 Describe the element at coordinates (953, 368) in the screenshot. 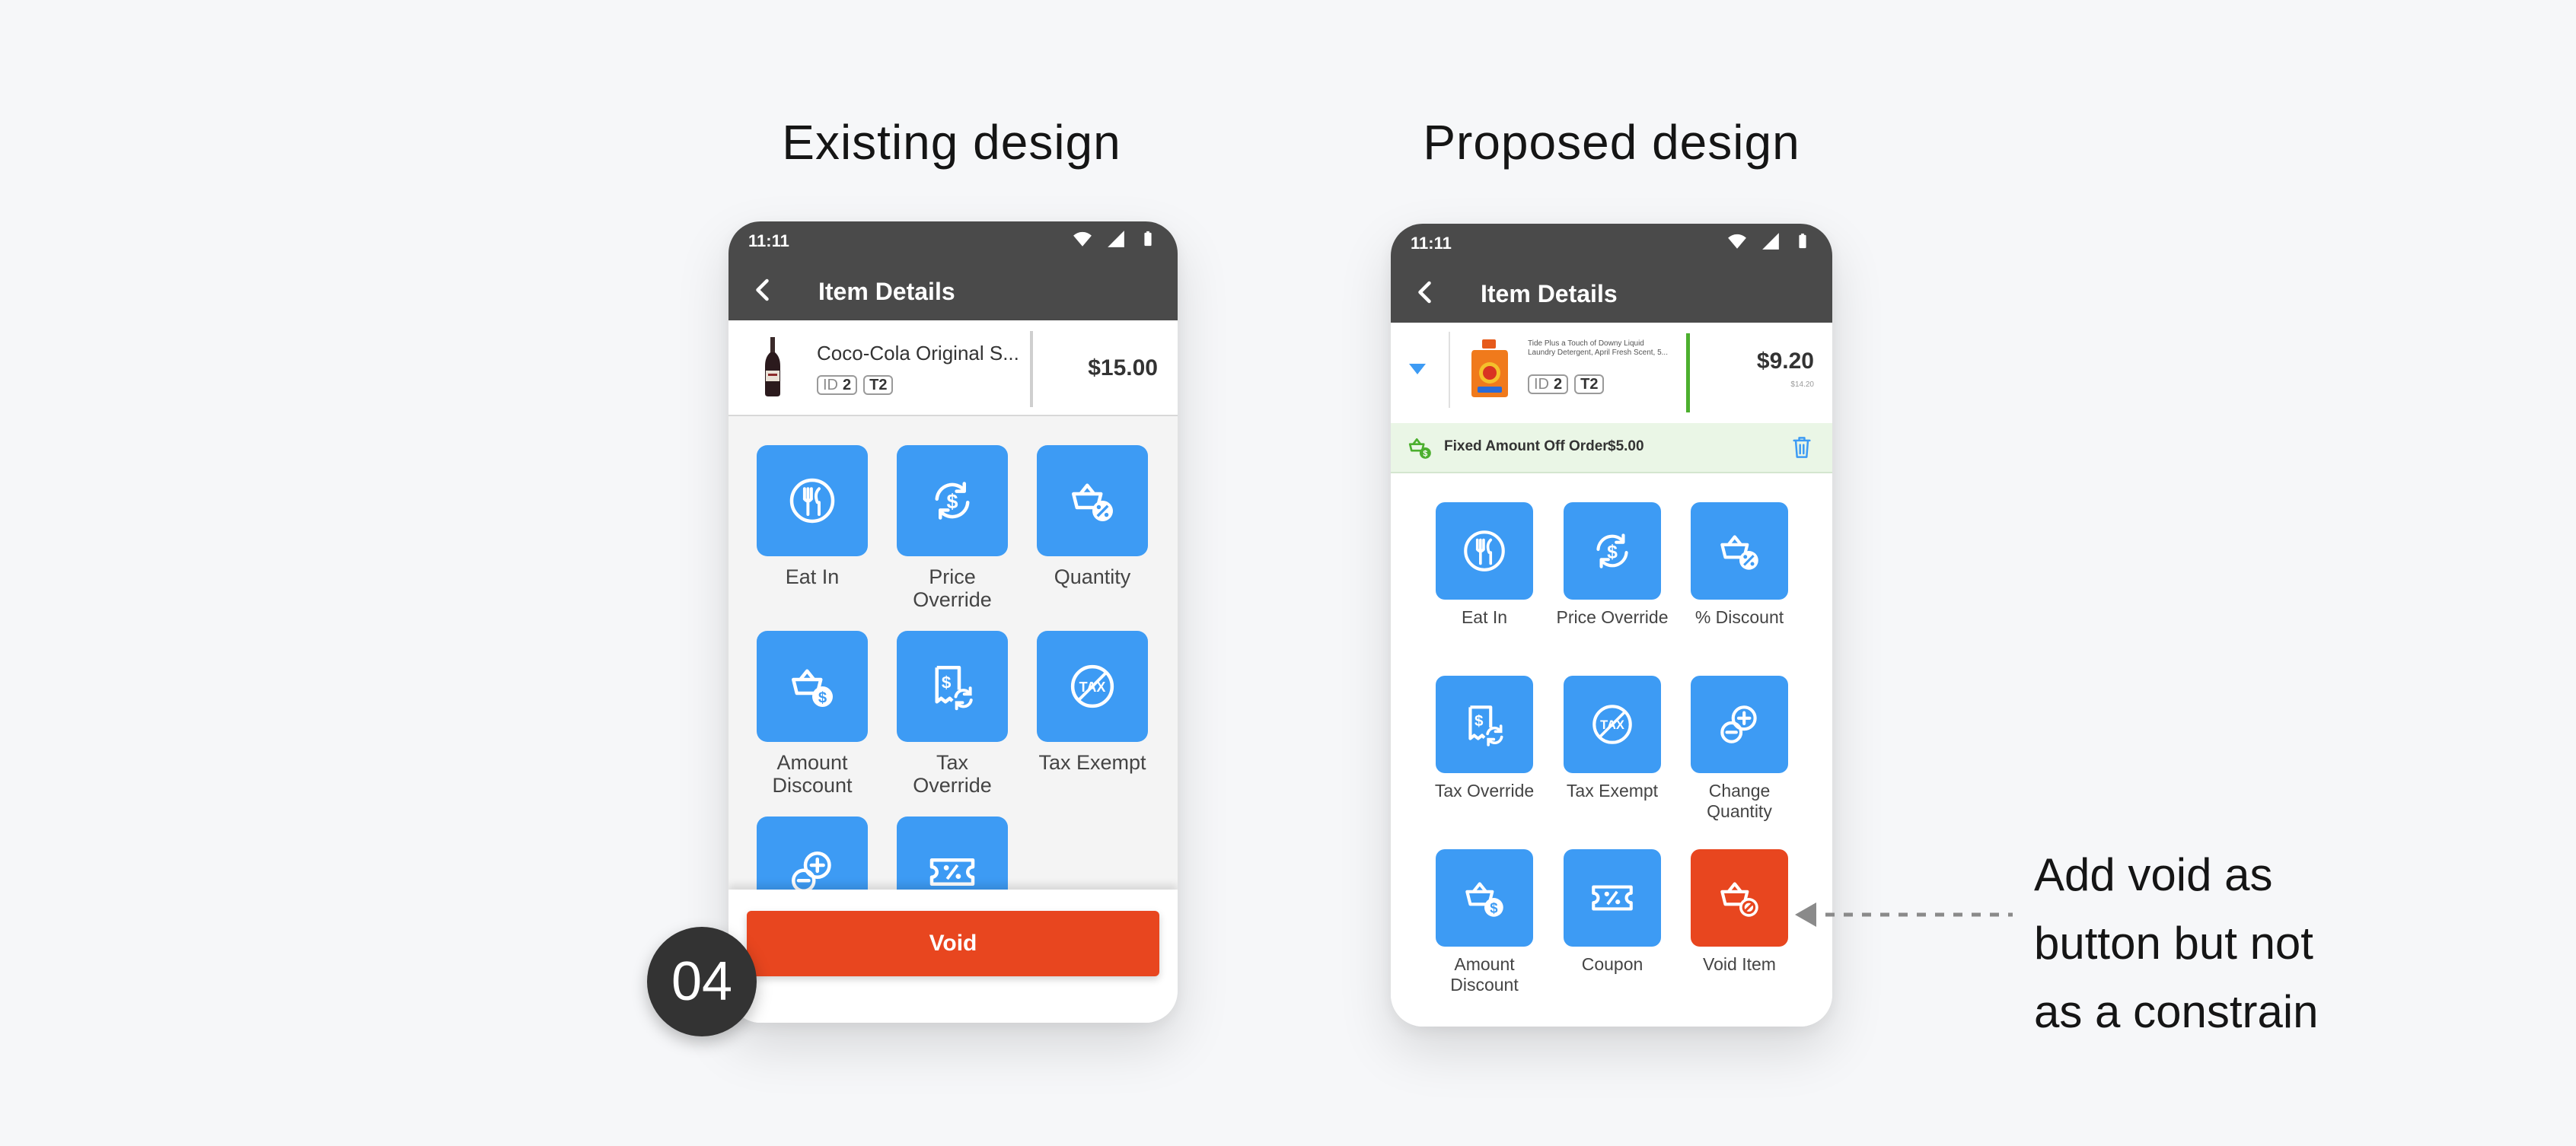

I see `item-row: Coco-Cola Original S... ID 2 T2 $15.00` at that location.